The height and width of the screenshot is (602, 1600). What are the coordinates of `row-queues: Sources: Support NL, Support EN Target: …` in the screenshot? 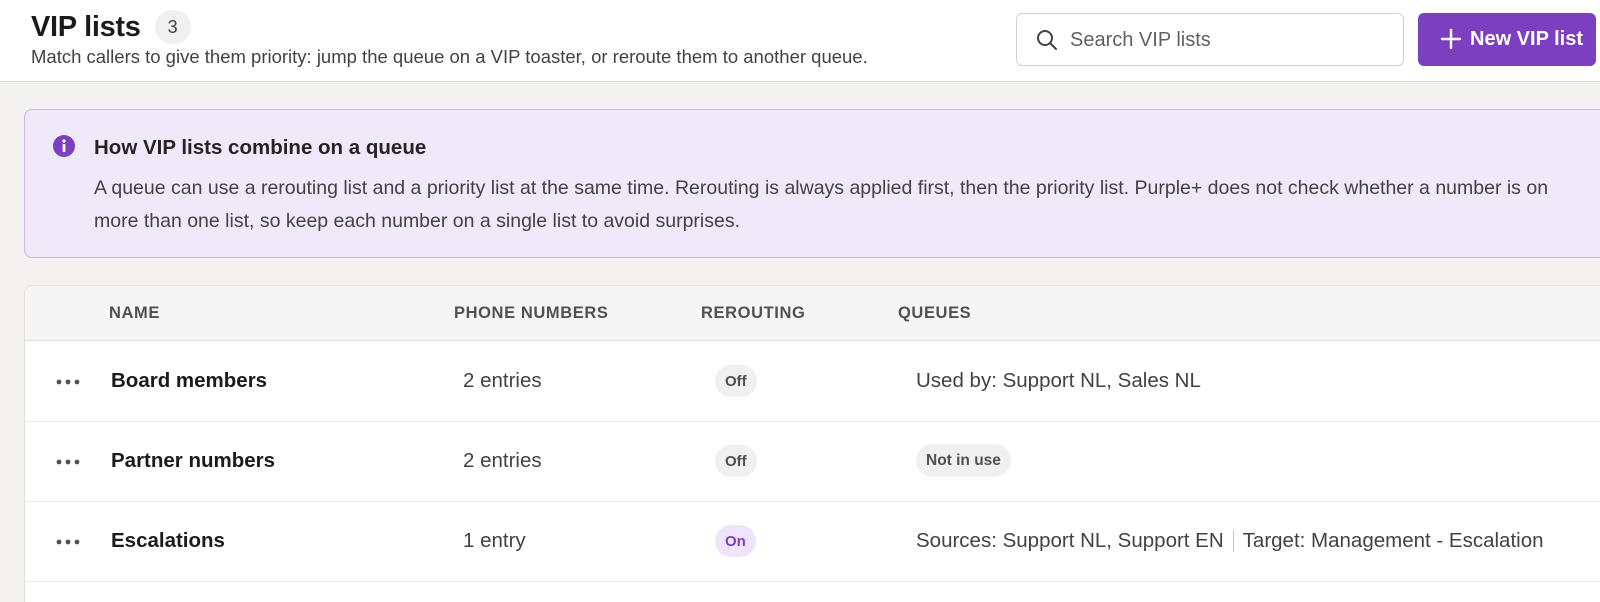 It's located at (1230, 541).